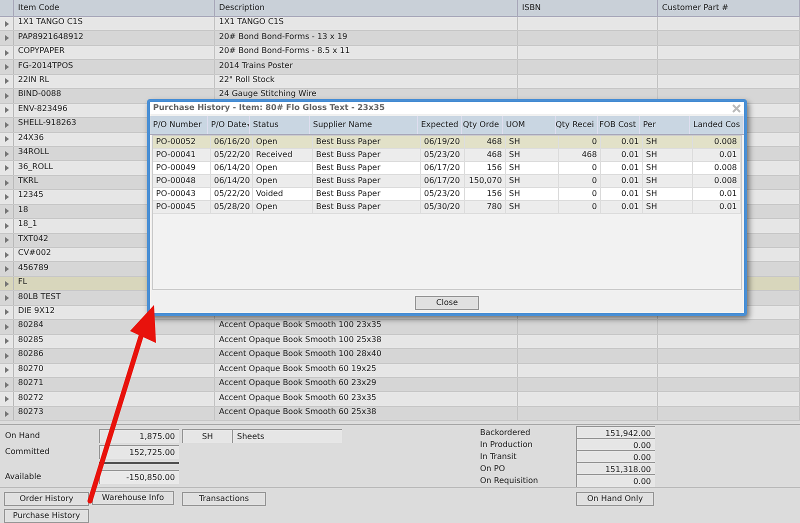  Describe the element at coordinates (400, 327) in the screenshot. I see `grid-row: 80284 Accent Opaque Book Smooth 100 23x35` at that location.